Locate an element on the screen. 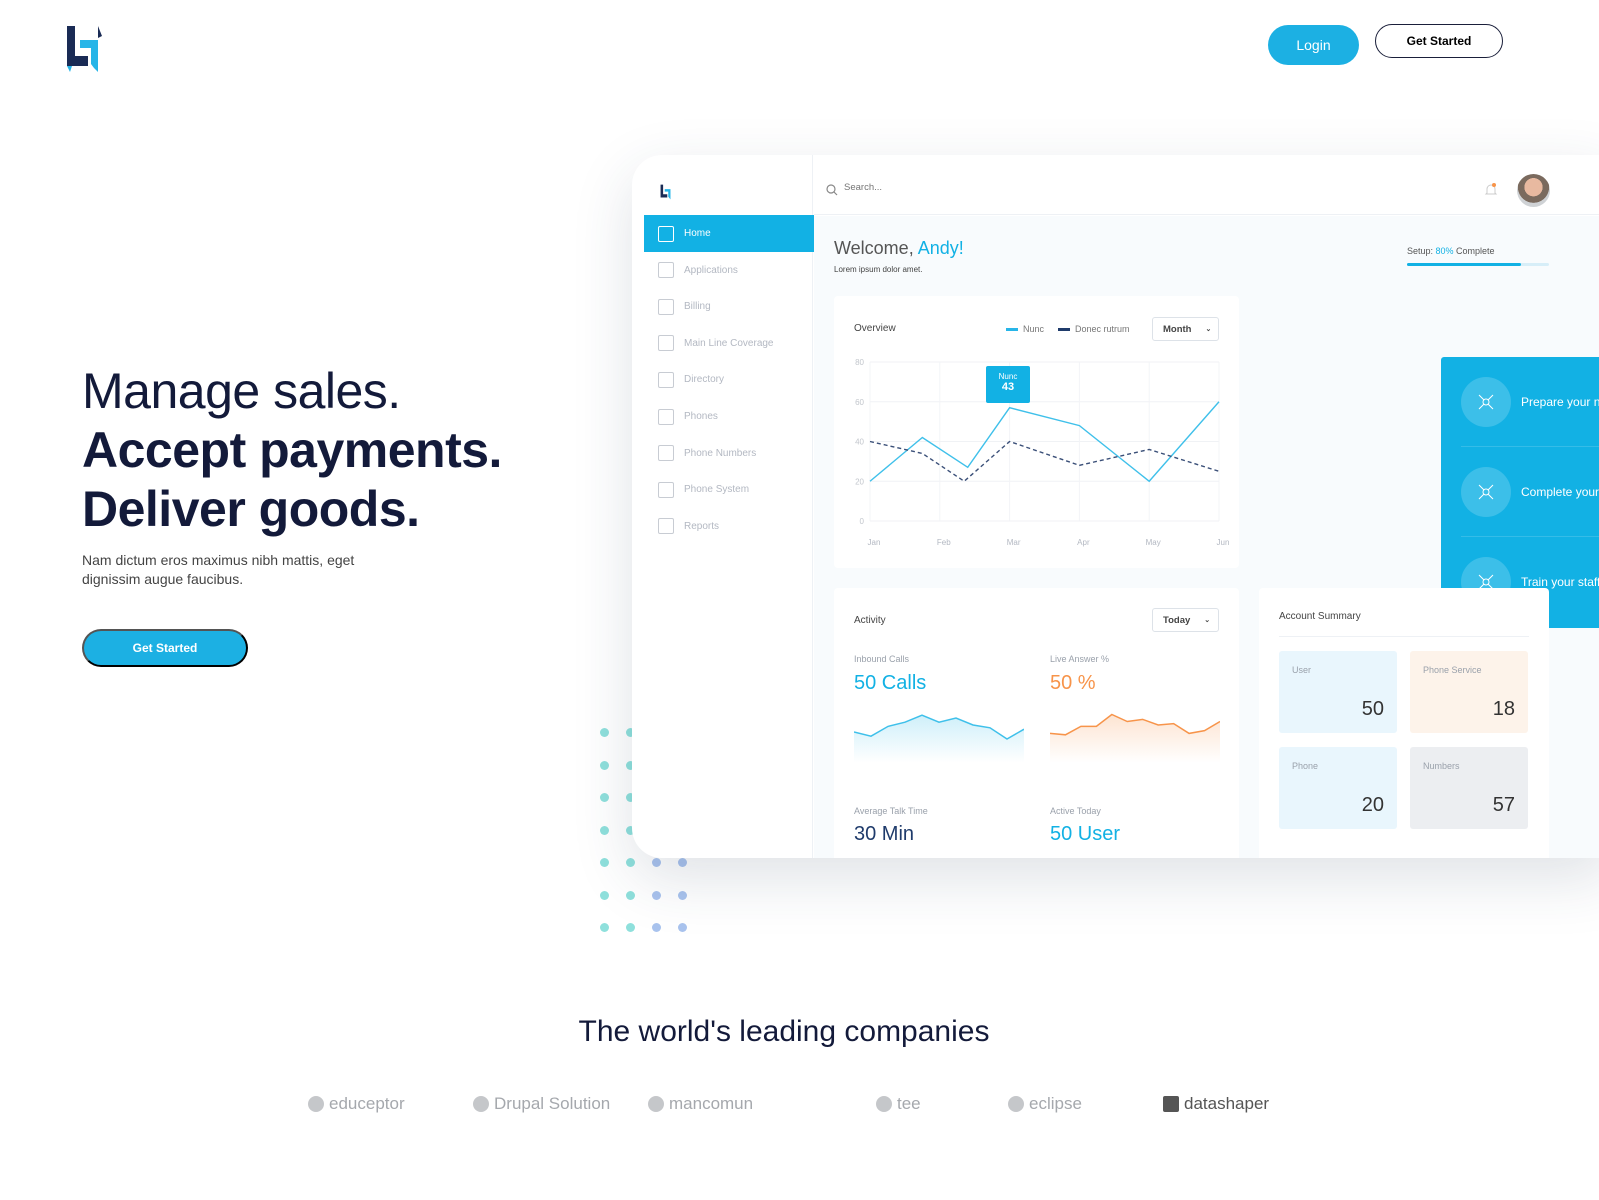  coverage-icon is located at coordinates (666, 343).